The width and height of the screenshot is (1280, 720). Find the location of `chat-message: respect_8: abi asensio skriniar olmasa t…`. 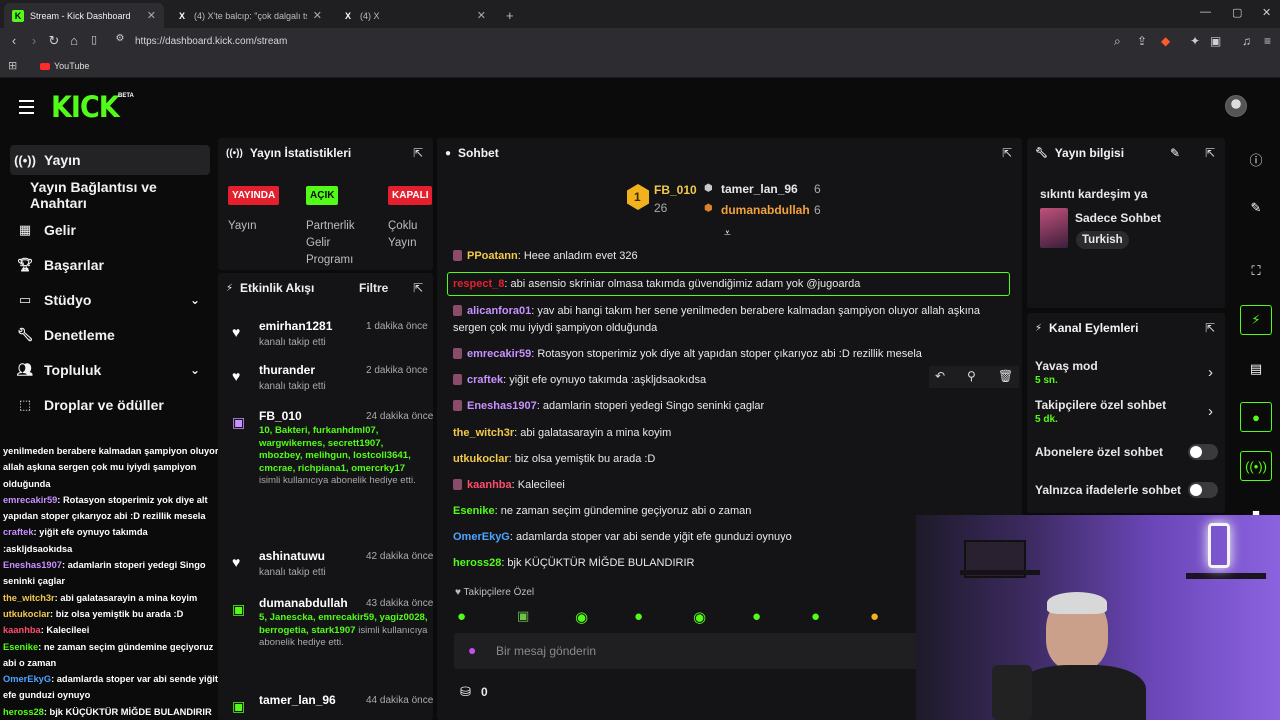

chat-message: respect_8: abi asensio skriniar olmasa t… is located at coordinates (733, 284).